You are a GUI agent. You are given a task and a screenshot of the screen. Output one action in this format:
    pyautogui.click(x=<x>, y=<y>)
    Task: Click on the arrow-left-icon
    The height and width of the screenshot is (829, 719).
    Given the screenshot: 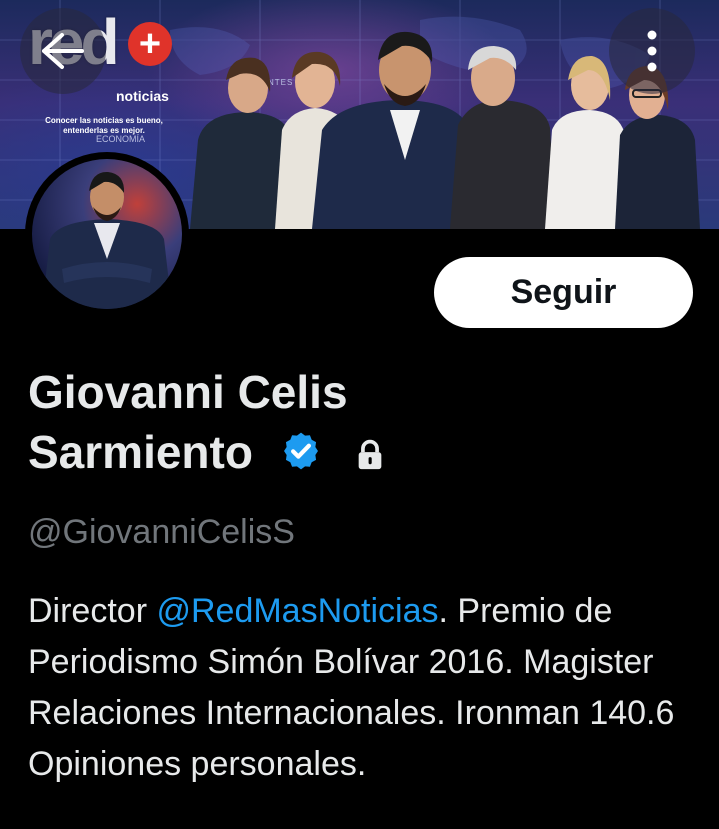 What is the action you would take?
    pyautogui.click(x=63, y=51)
    